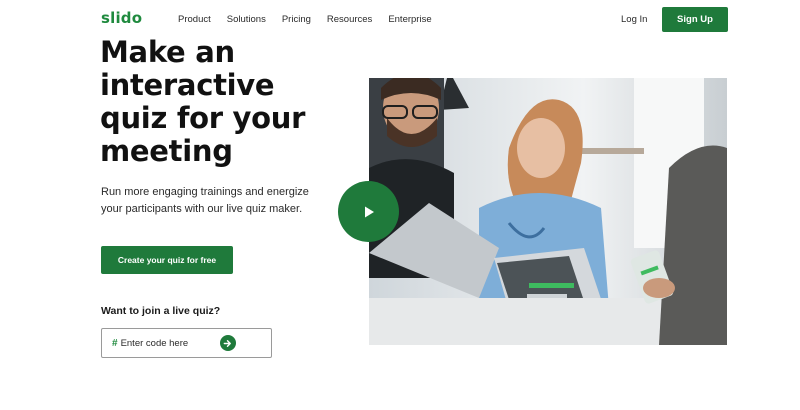 The image size is (800, 410). I want to click on nav-item-pricing: Pricing, so click(296, 19).